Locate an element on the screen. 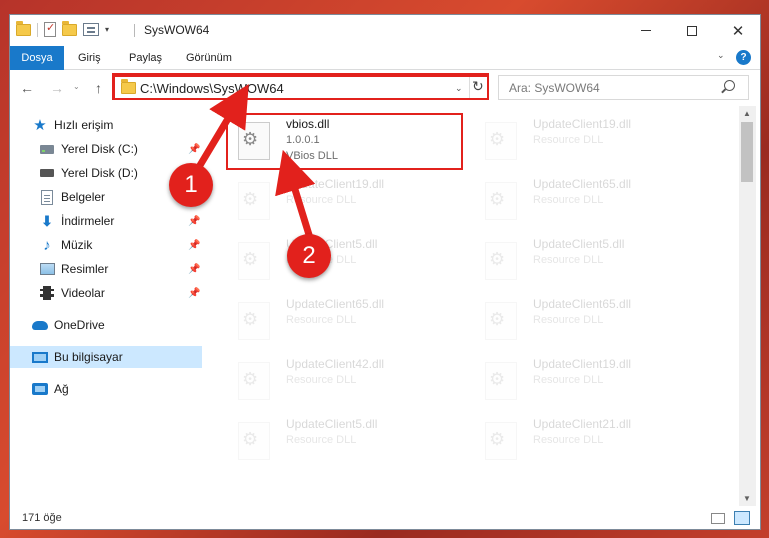  quick-access-toolbar: ▾ is located at coordinates (62, 28).